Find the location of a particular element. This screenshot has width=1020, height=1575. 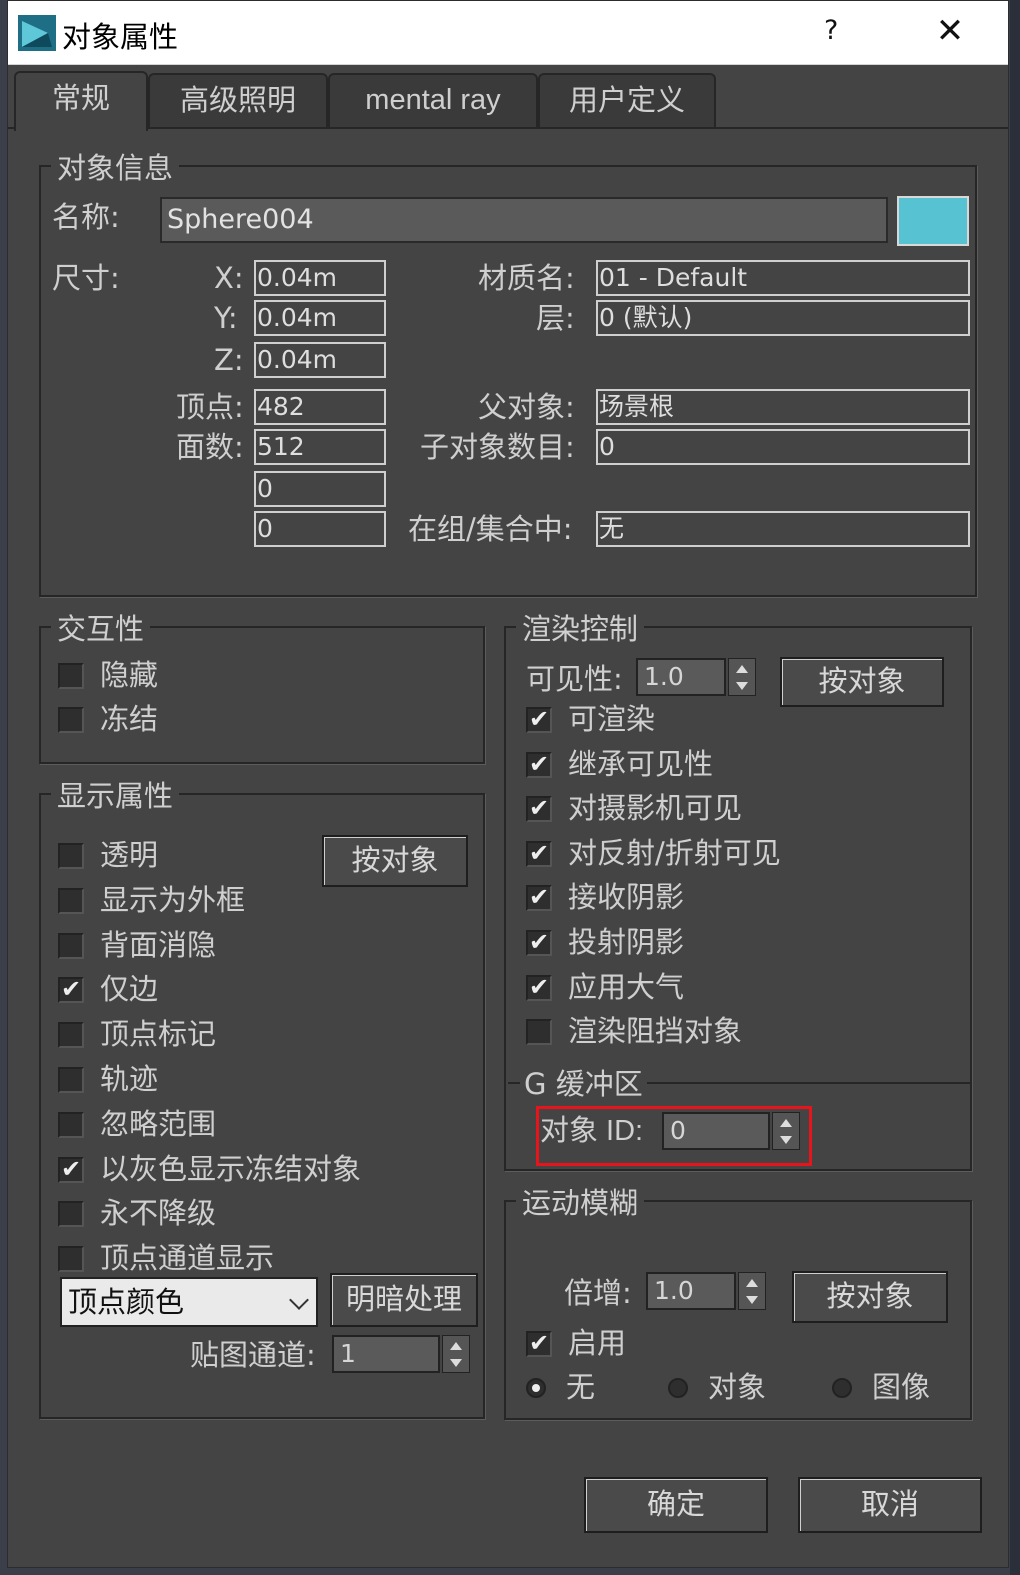

display-checkbox-1: 显示为外框 is located at coordinates (248, 900).